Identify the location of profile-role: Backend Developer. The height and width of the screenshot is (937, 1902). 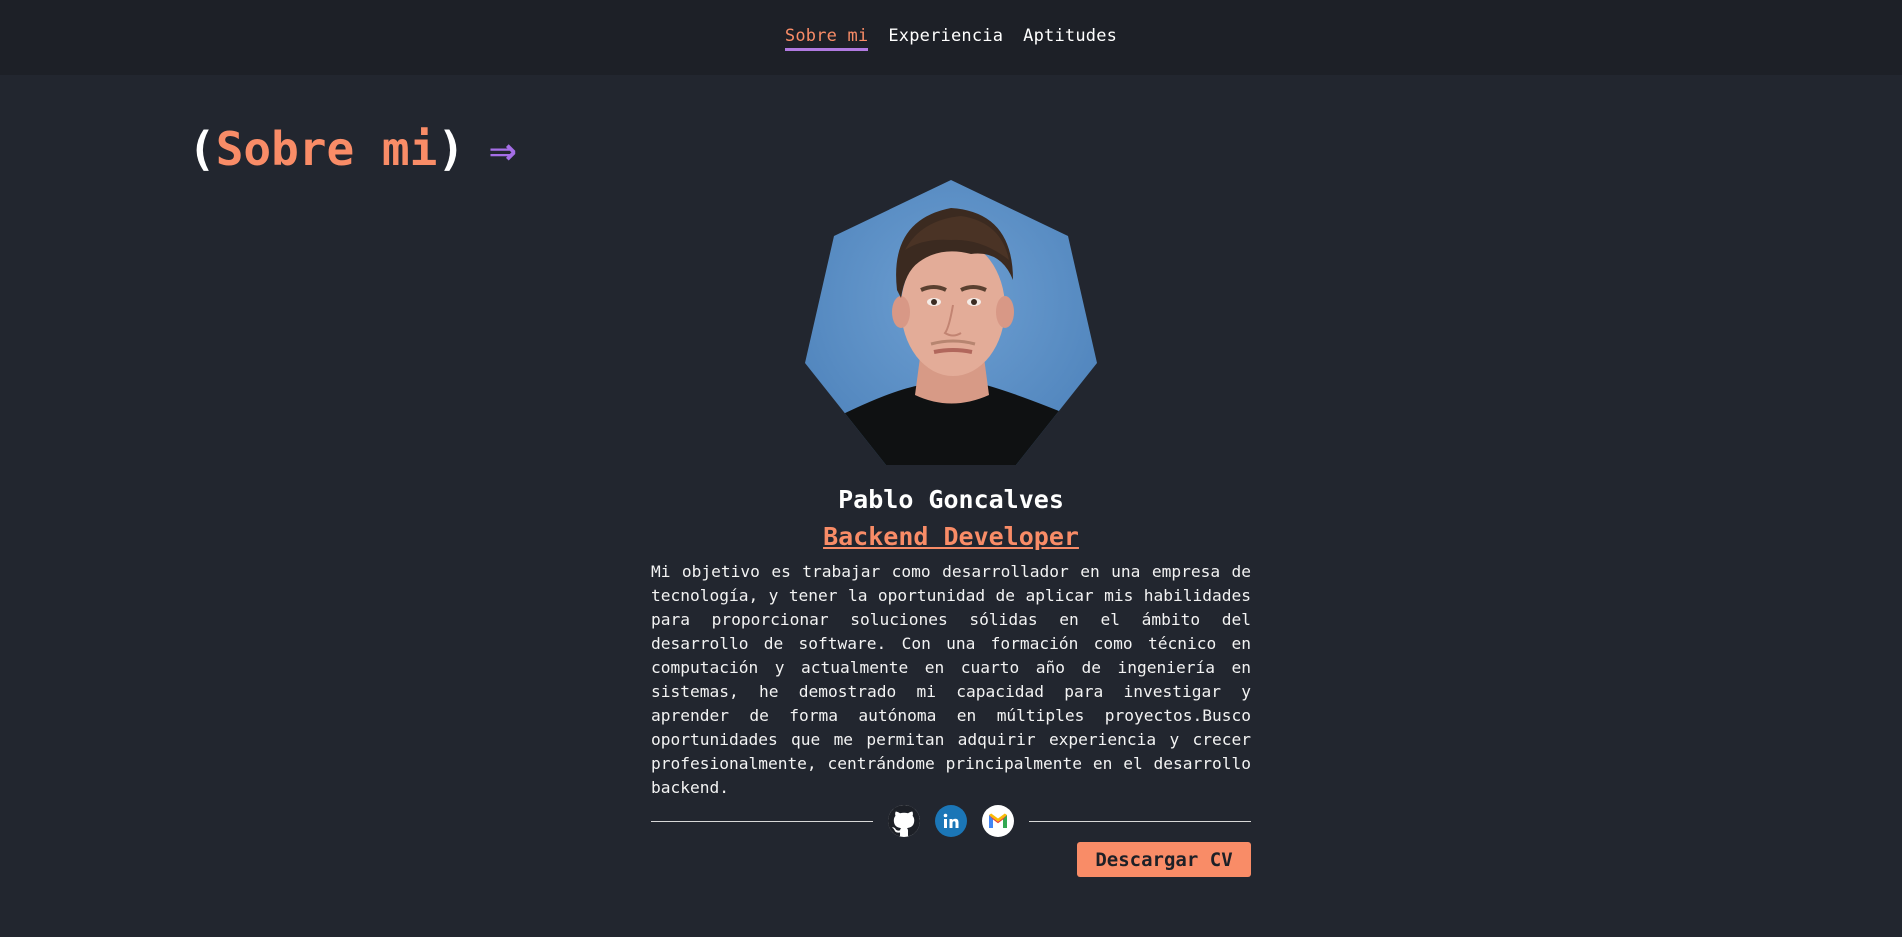
(951, 536).